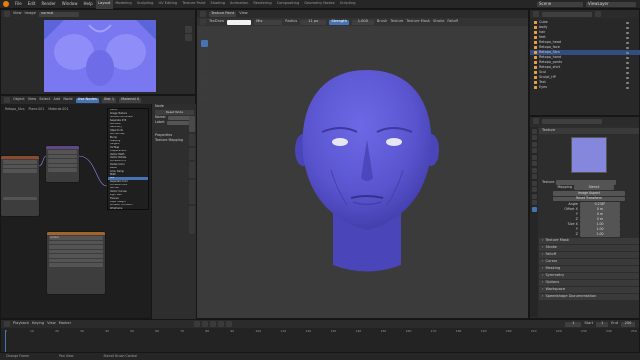  Describe the element at coordinates (192, 140) in the screenshot. I see `tab-tool` at that location.